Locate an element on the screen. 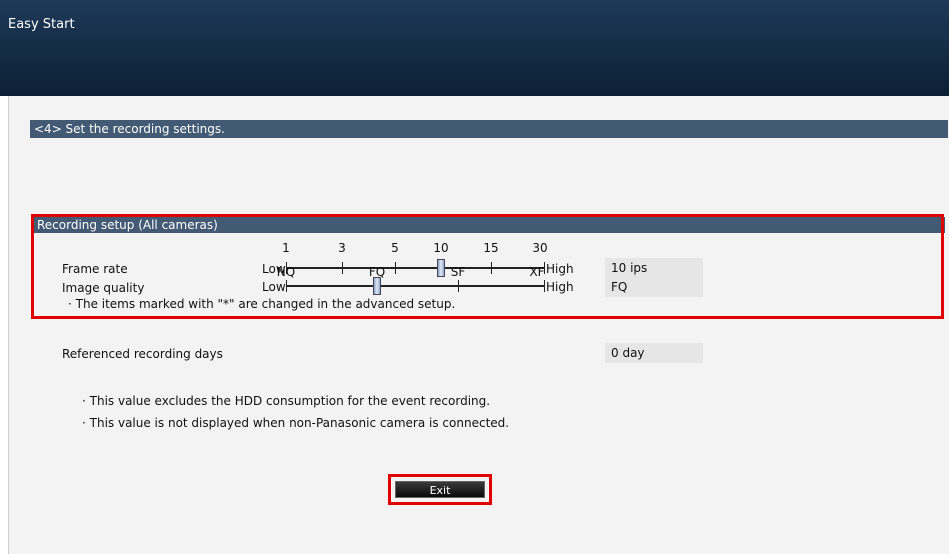 This screenshot has width=949, height=554. image-quality-tick-label: SF is located at coordinates (458, 272).